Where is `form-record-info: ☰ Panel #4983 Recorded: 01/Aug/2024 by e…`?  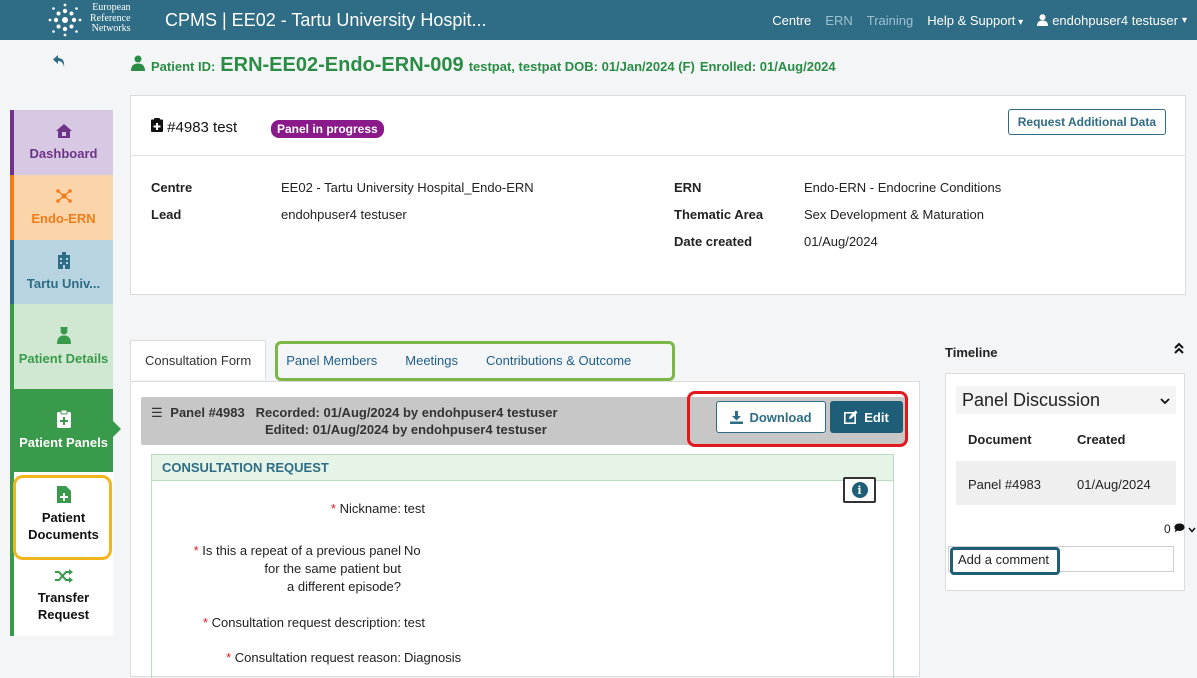
form-record-info: ☰ Panel #4983 Recorded: 01/Aug/2024 by e… is located at coordinates (354, 421).